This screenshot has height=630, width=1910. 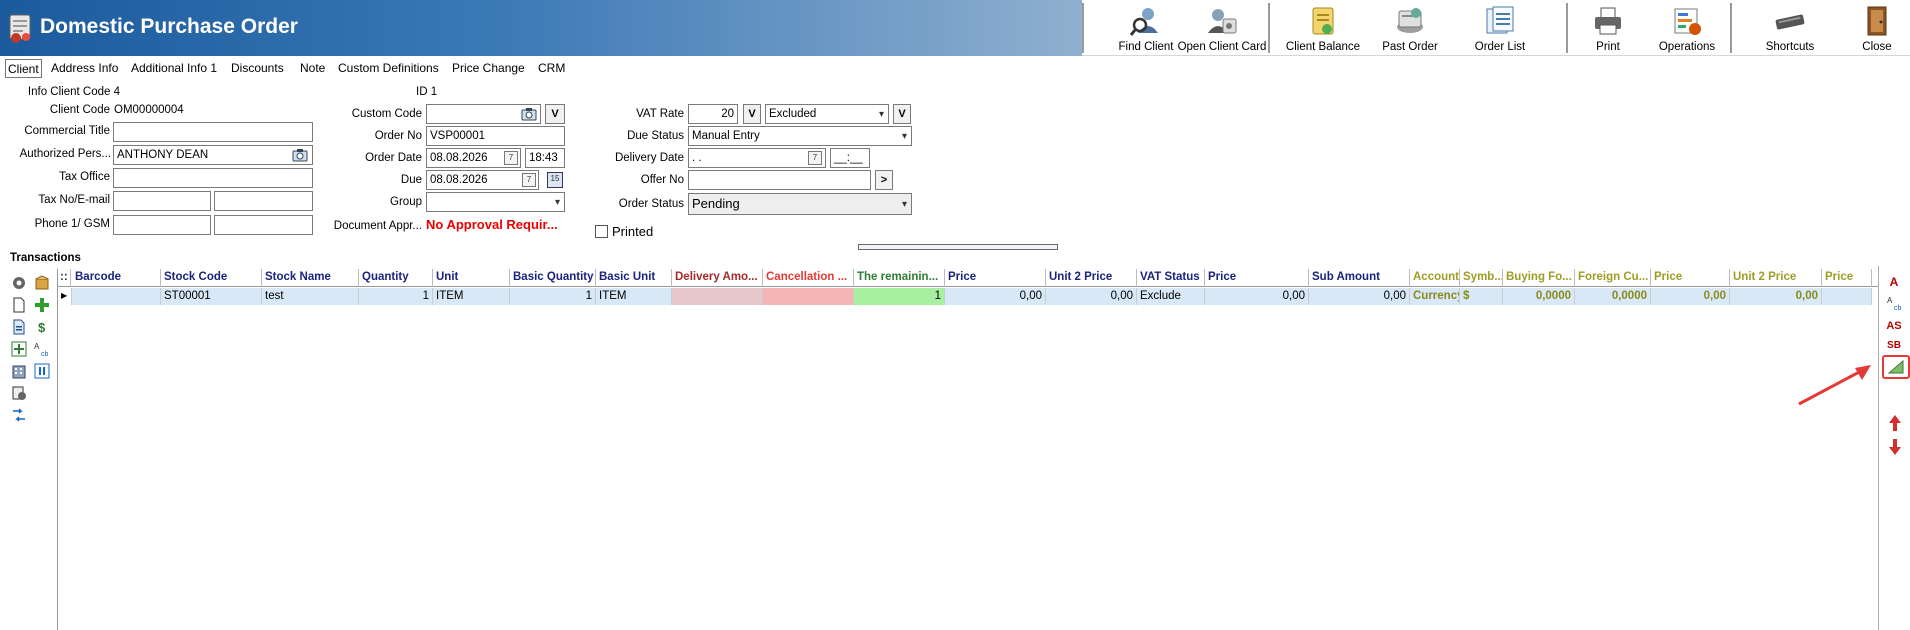 What do you see at coordinates (1790, 28) in the screenshot?
I see `shortcuts-button: Shortcuts` at bounding box center [1790, 28].